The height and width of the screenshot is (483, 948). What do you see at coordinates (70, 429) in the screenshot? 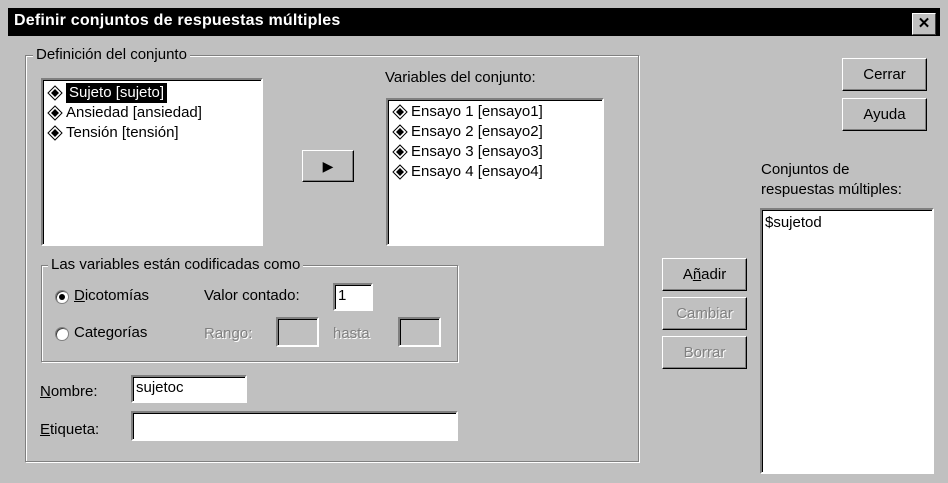
I see `tag-label: Etiqueta:` at bounding box center [70, 429].